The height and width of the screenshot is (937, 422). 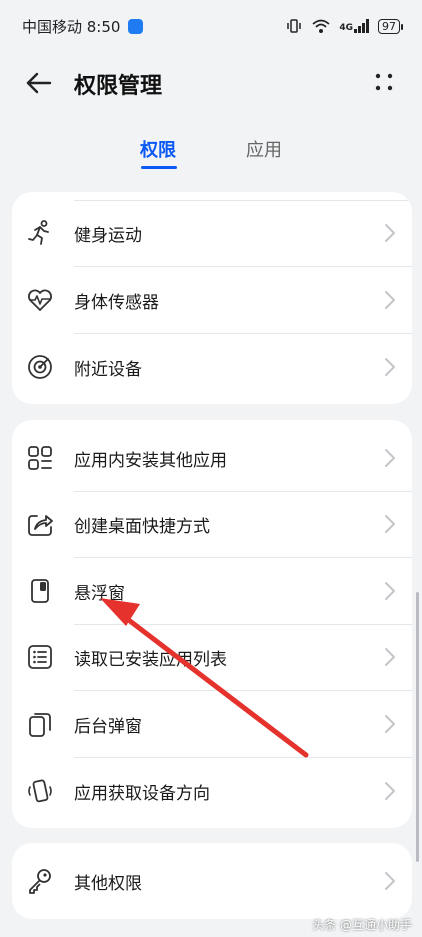 I want to click on permission-group-3: 其他权限, so click(x=212, y=881).